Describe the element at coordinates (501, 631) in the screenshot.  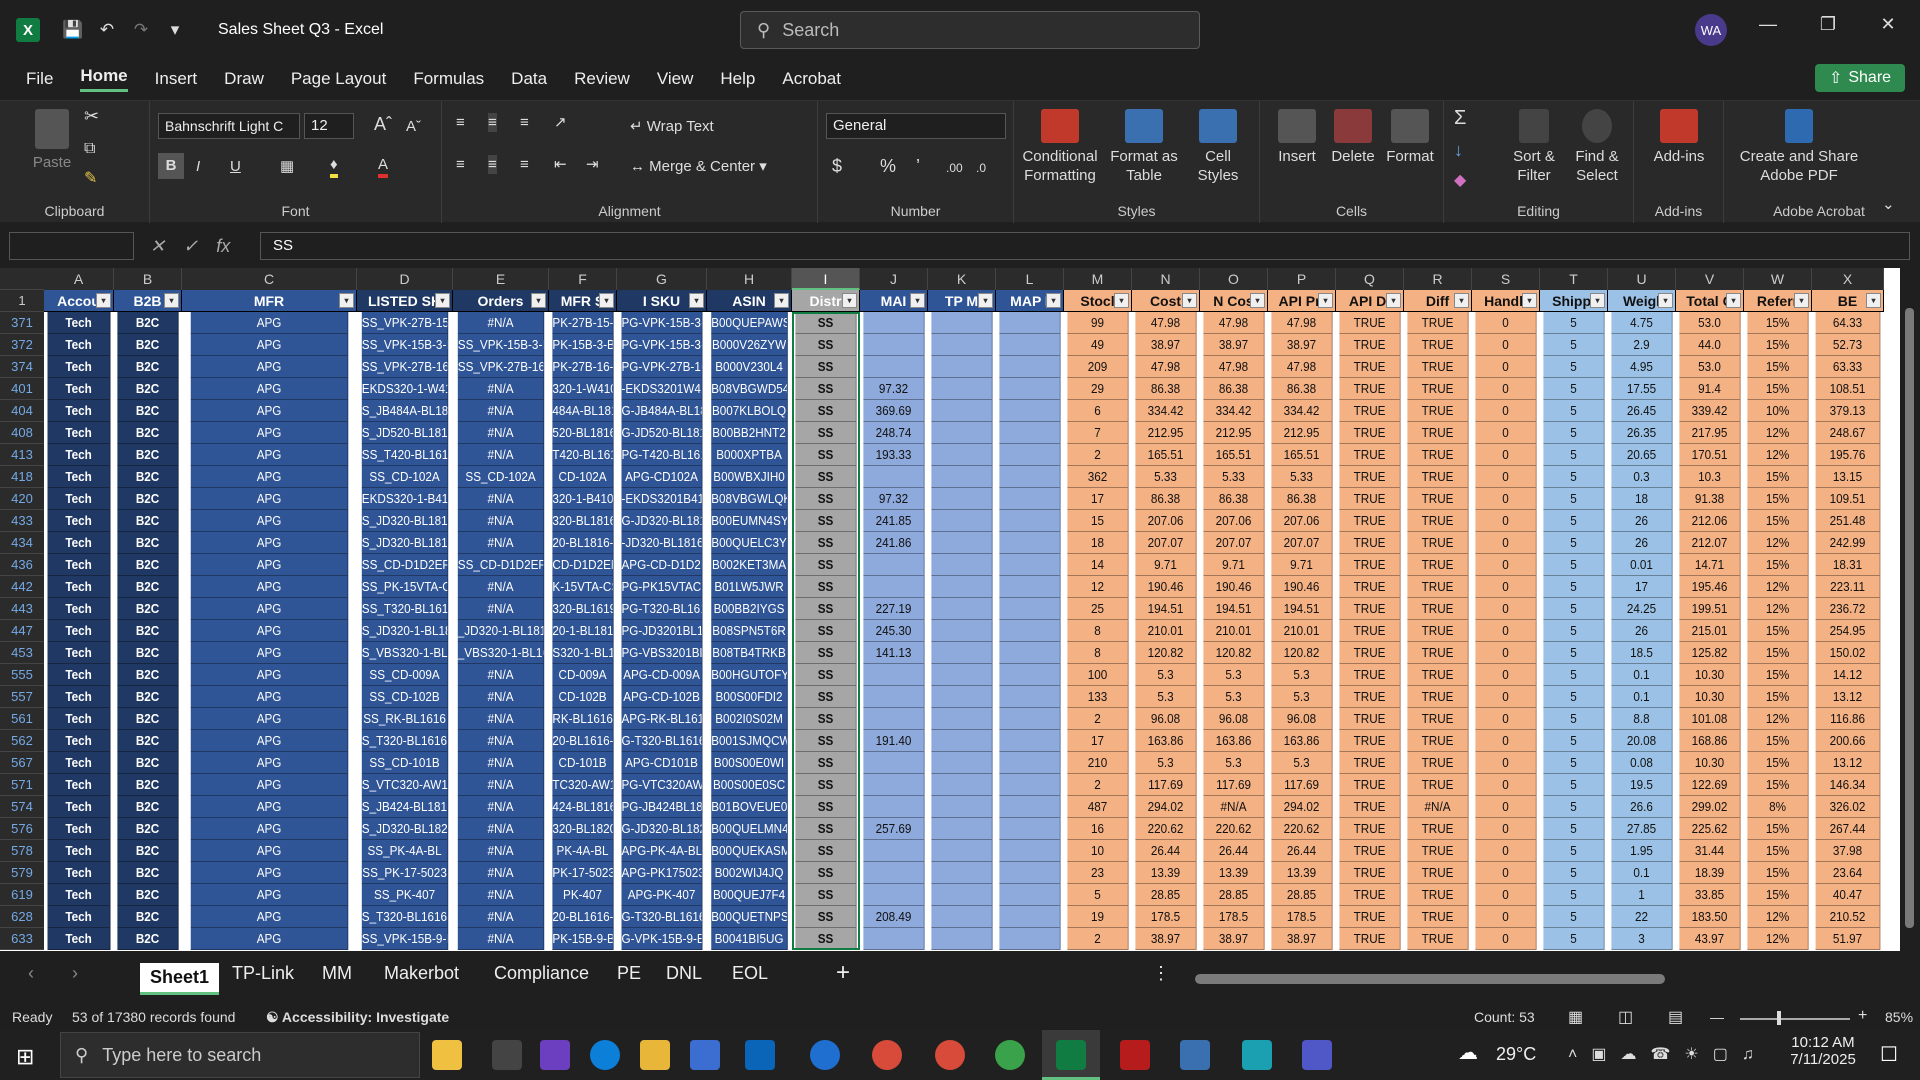
I see `table-cell: _JD320-1-BL1816` at that location.